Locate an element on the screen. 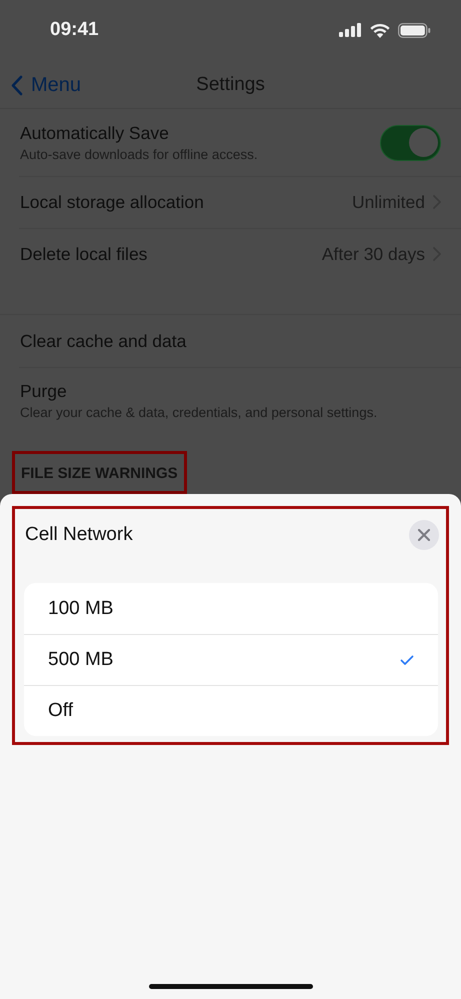 The height and width of the screenshot is (999, 461). close-icon is located at coordinates (424, 535).